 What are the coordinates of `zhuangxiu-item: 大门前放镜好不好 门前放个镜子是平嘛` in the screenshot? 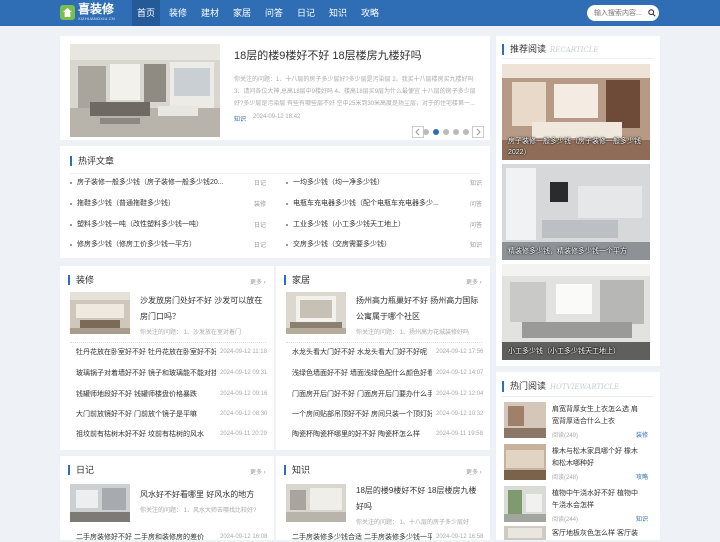 It's located at (146, 414).